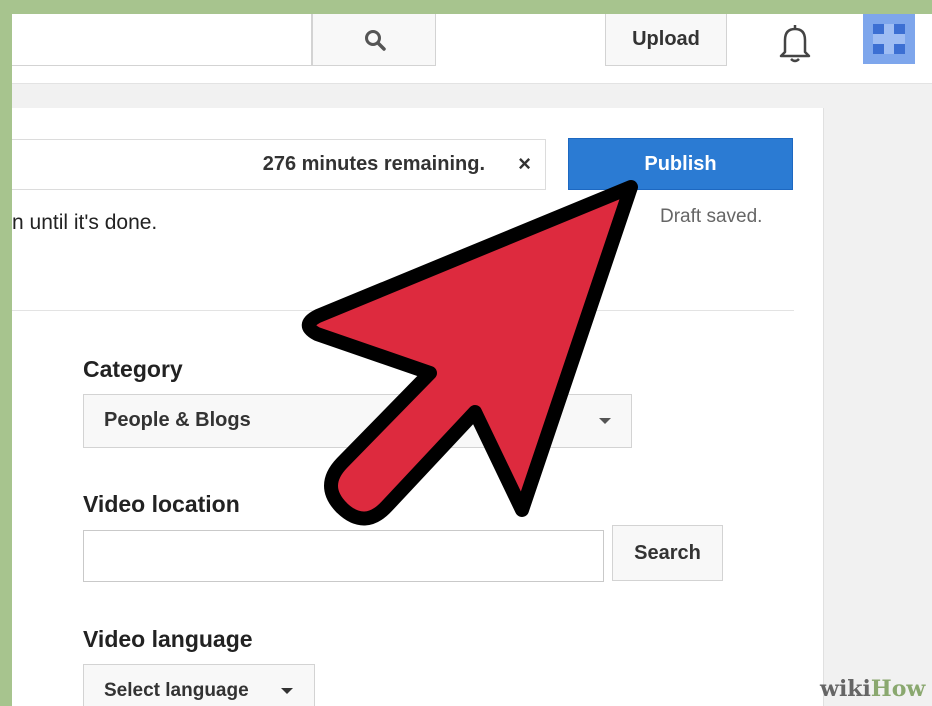 This screenshot has width=932, height=706. I want to click on wikihow-how-text: How, so click(898, 689).